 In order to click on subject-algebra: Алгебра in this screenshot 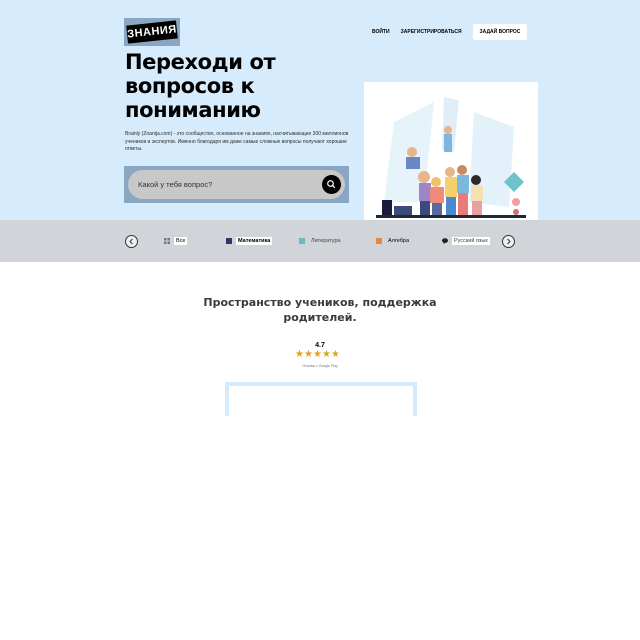, I will do `click(393, 241)`.